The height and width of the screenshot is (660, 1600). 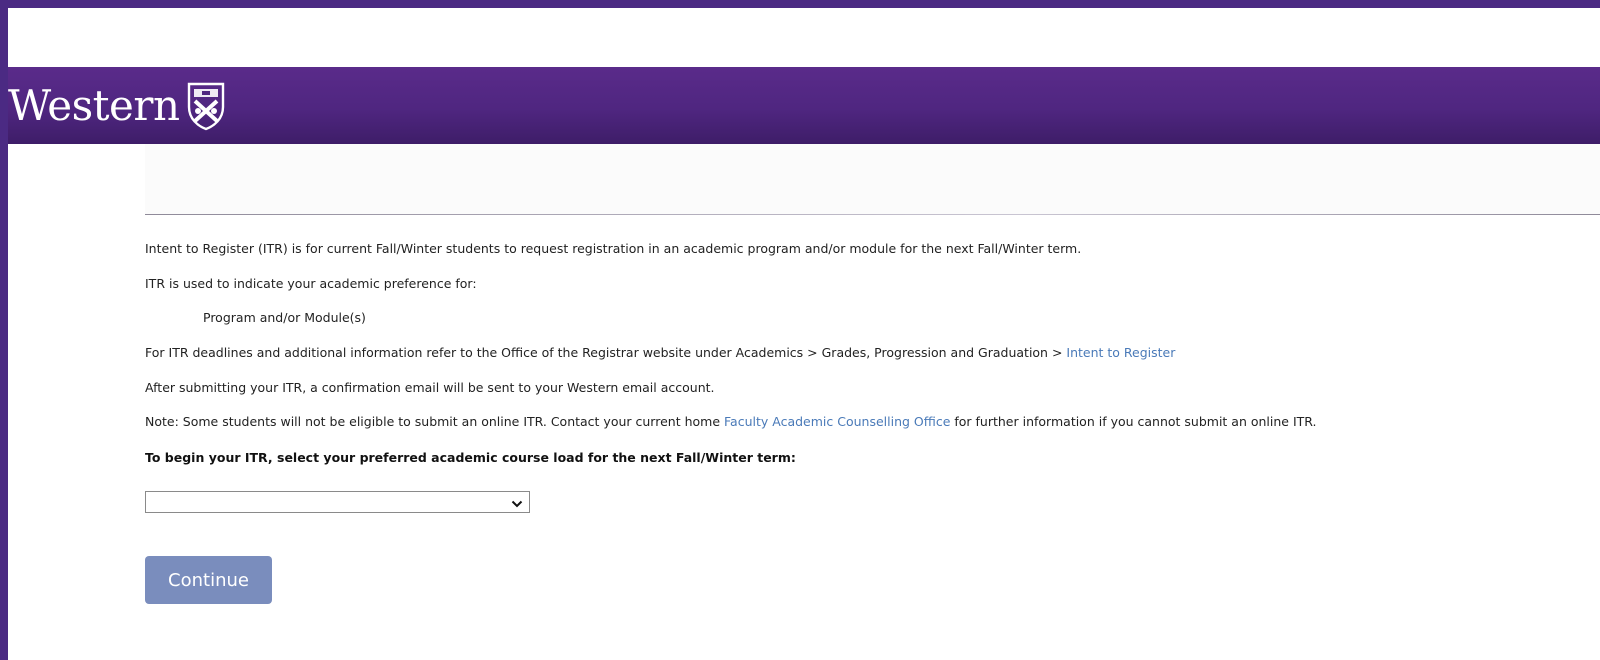 What do you see at coordinates (804, 38) in the screenshot?
I see `top-strip` at bounding box center [804, 38].